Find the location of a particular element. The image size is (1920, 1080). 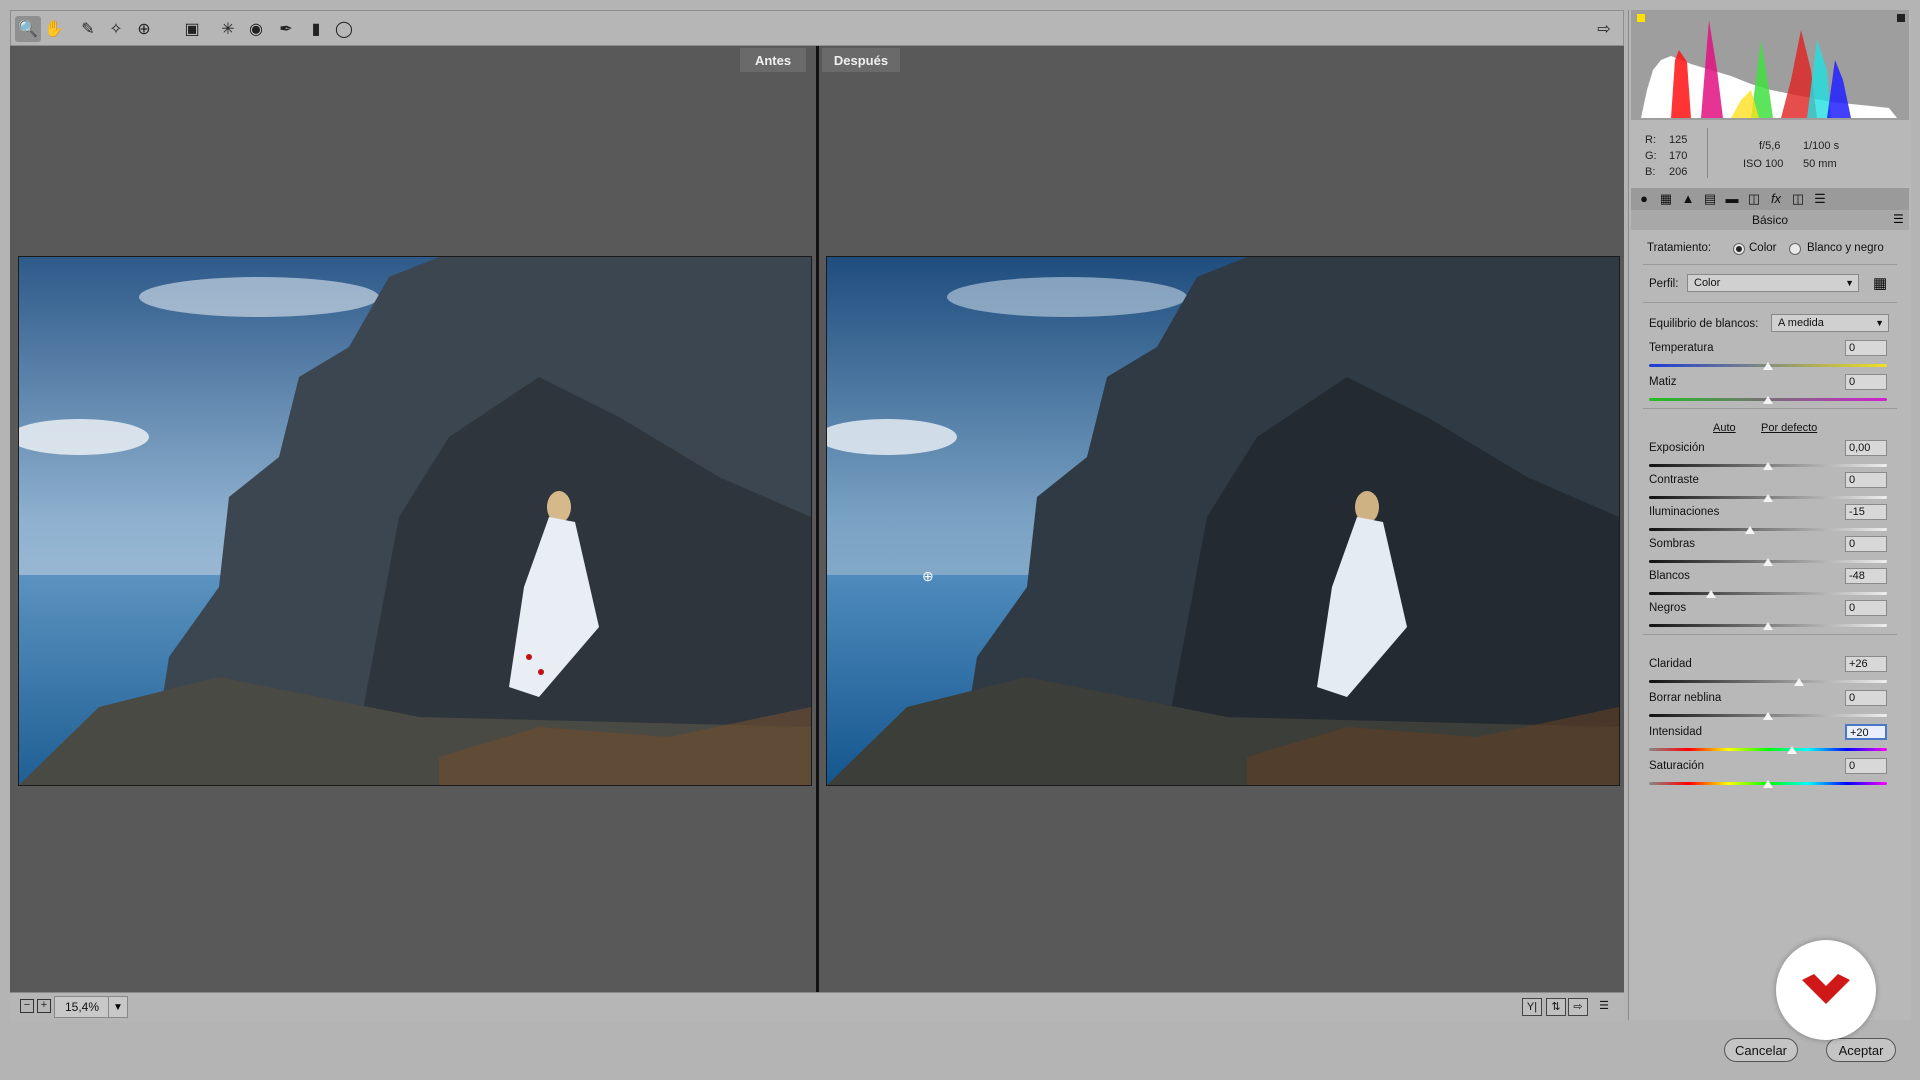

color-sampler-icon: ✧ is located at coordinates (116, 29).